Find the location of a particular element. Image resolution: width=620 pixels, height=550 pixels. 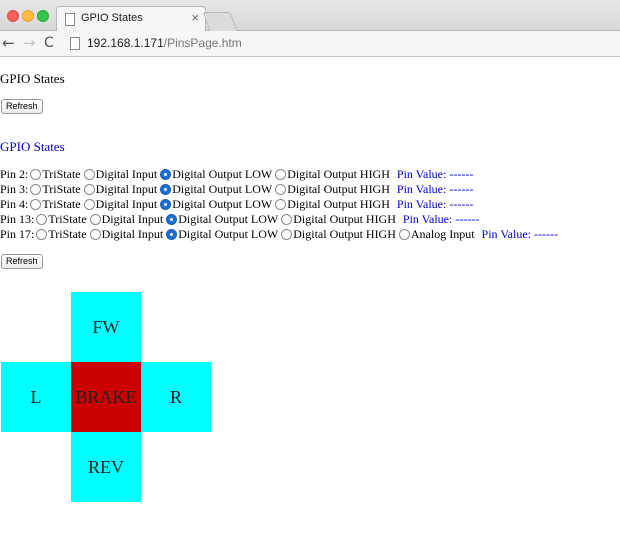

browser-tab: GPIO States × is located at coordinates (131, 19).